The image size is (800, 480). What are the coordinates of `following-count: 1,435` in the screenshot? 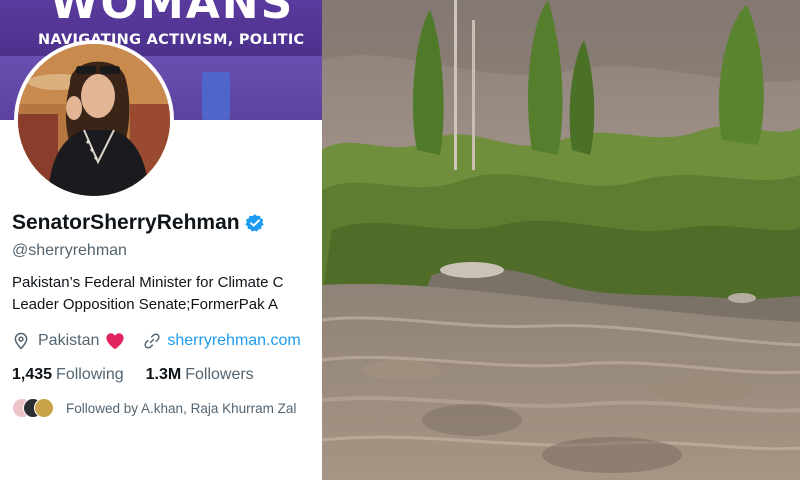 It's located at (32, 374).